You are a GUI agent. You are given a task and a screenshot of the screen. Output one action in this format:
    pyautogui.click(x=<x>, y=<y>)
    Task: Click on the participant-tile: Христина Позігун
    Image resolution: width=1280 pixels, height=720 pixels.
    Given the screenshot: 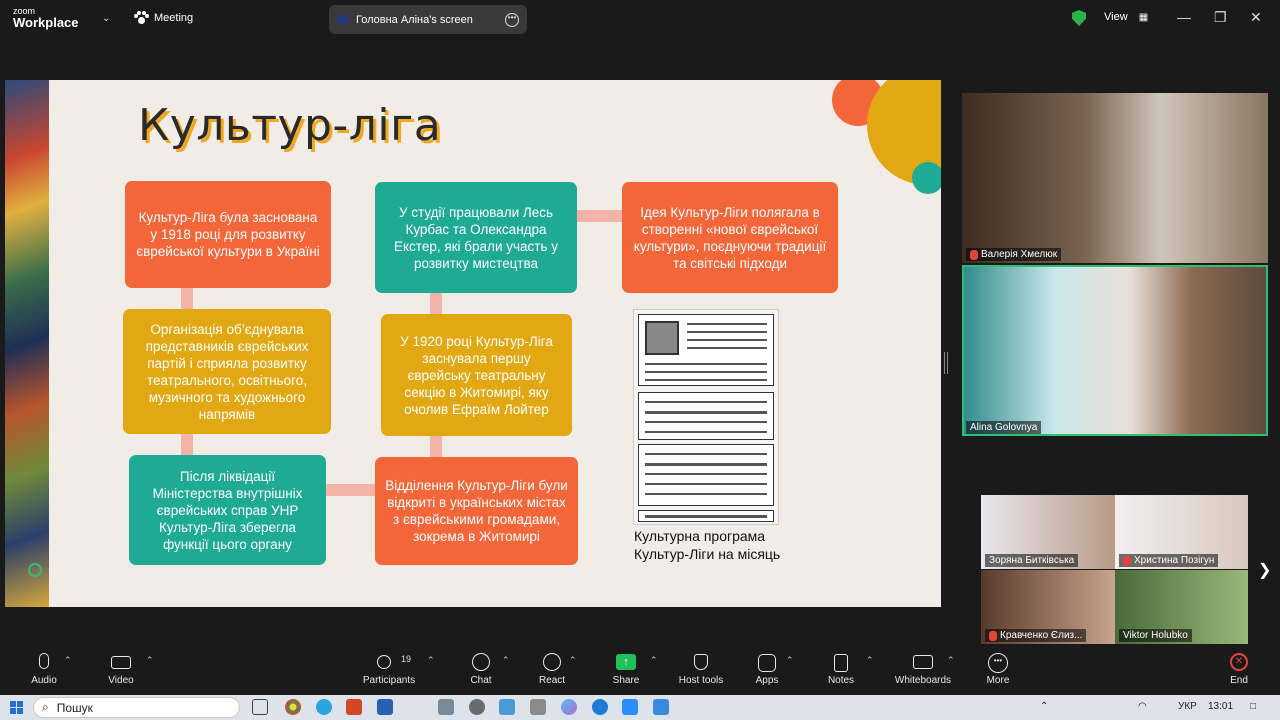 What is the action you would take?
    pyautogui.click(x=1181, y=532)
    